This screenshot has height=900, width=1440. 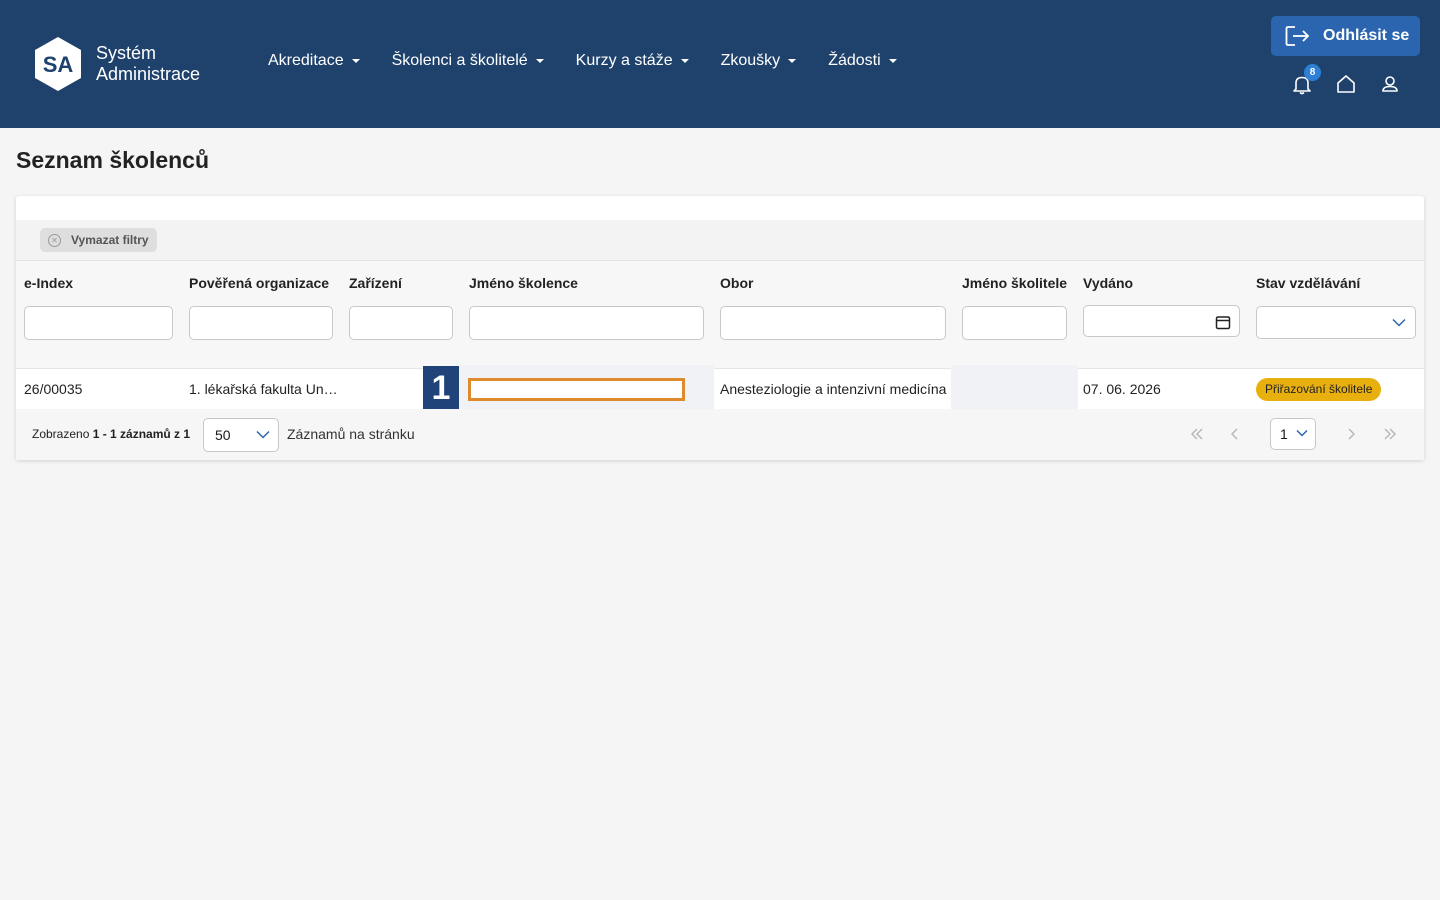 What do you see at coordinates (113, 160) in the screenshot?
I see `page-title: Seznam školenců` at bounding box center [113, 160].